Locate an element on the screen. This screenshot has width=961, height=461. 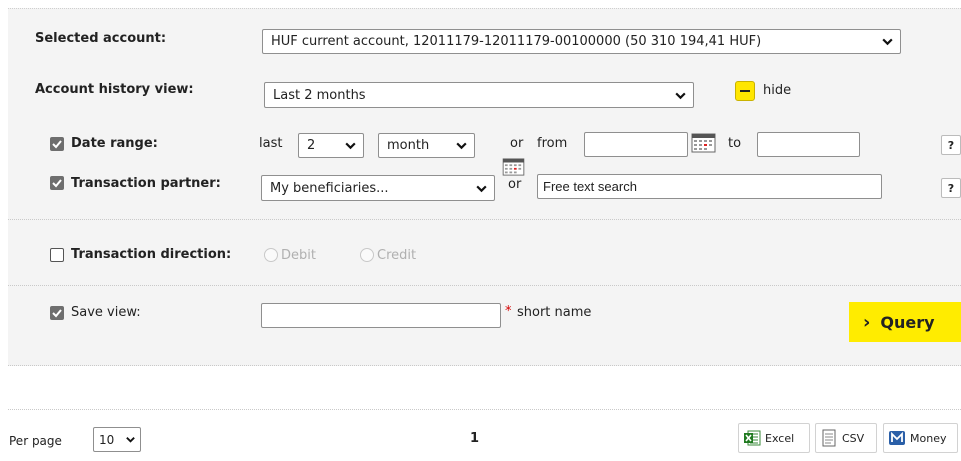
money-label: Money is located at coordinates (928, 438).